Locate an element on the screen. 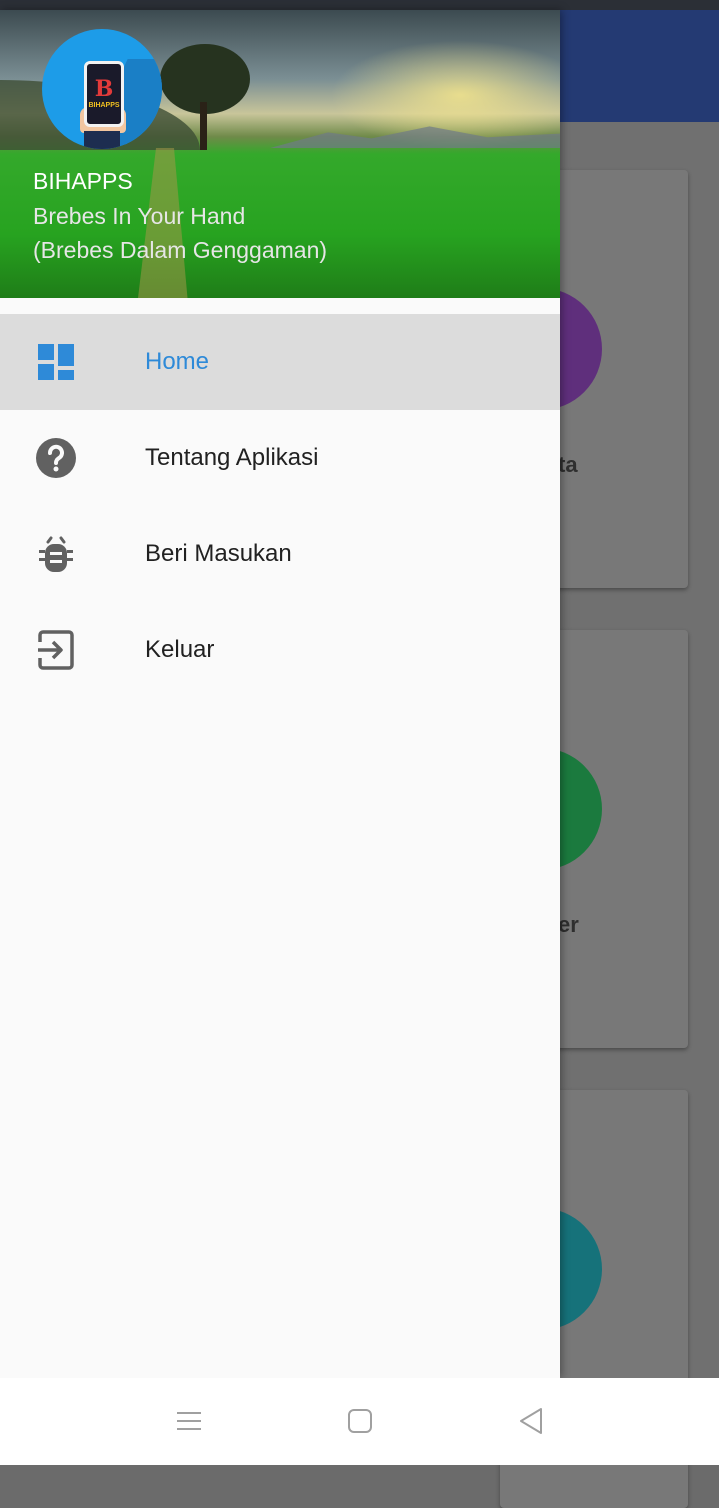  menu-item-logout: Keluar is located at coordinates (280, 650).